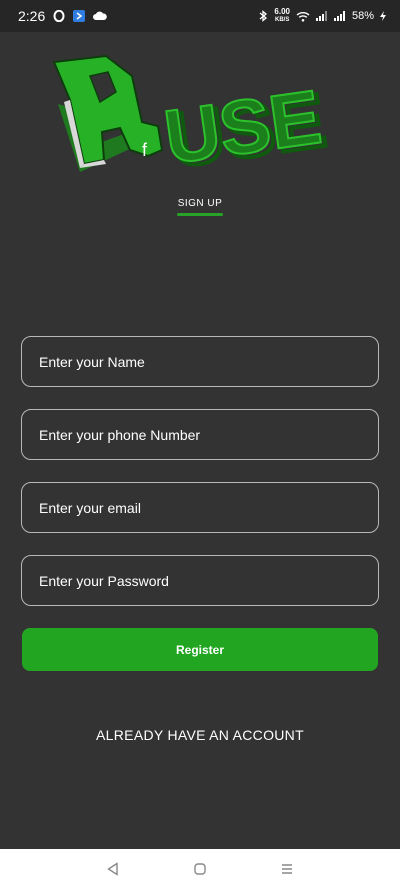 The height and width of the screenshot is (889, 400). What do you see at coordinates (32, 16) in the screenshot?
I see `status-time: 2:26` at bounding box center [32, 16].